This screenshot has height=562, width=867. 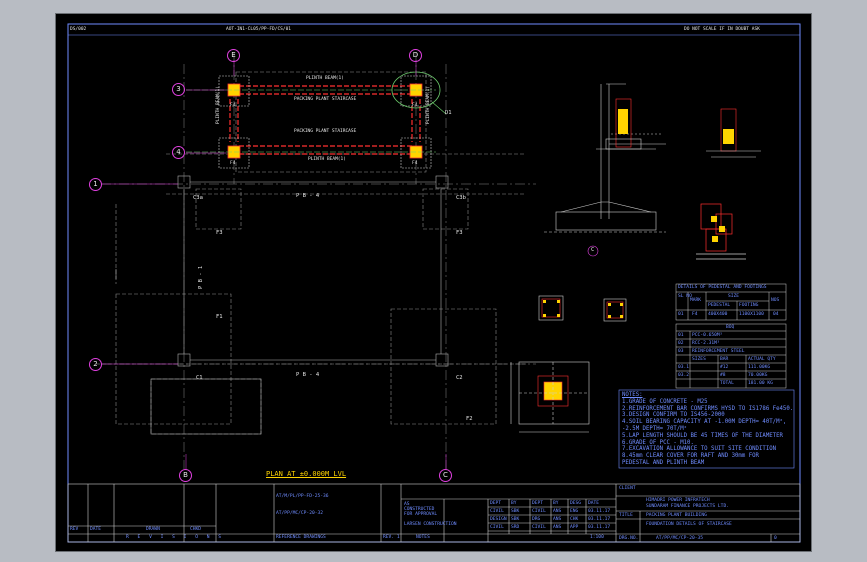 What do you see at coordinates (459, 233) in the screenshot?
I see `footing-label-f3-right: F3` at bounding box center [459, 233].